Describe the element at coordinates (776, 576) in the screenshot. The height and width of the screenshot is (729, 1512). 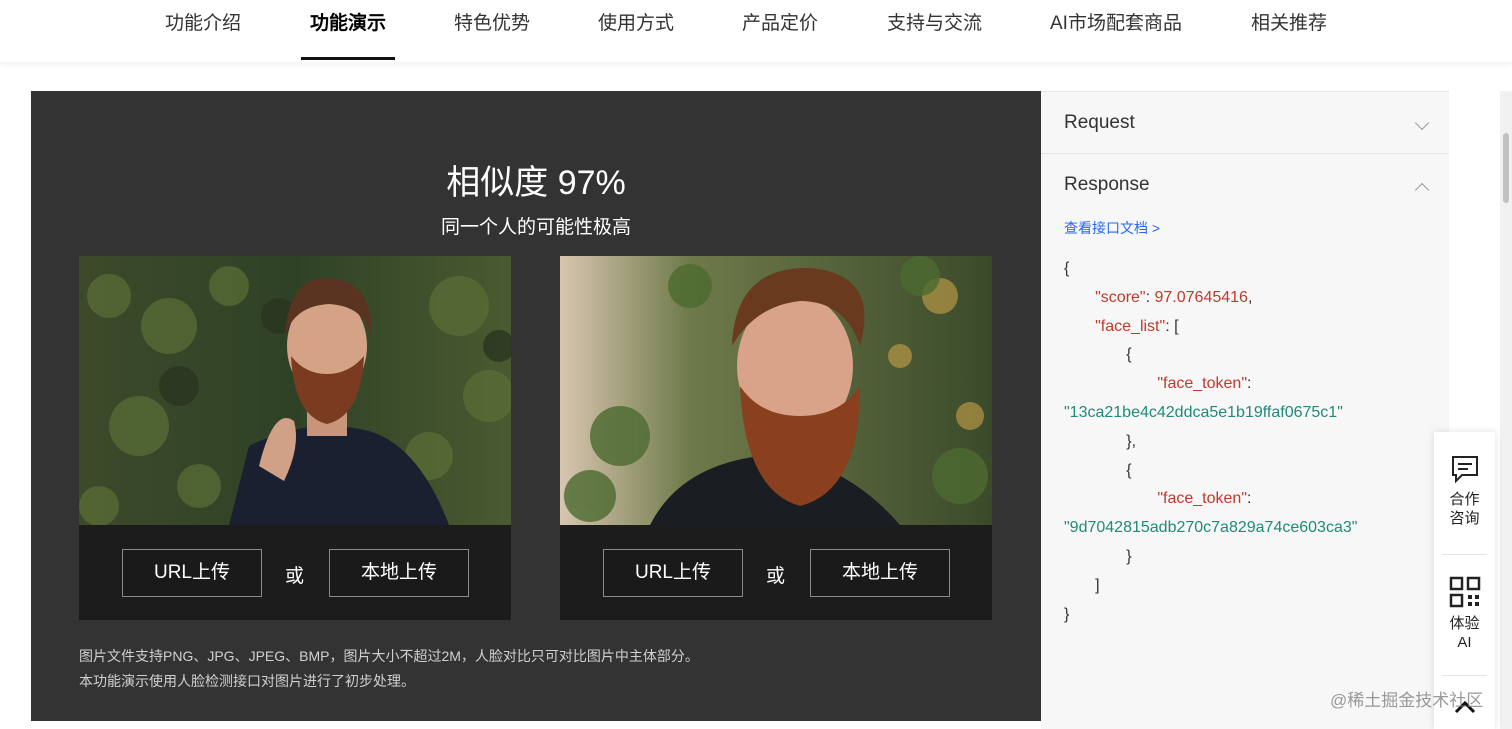
I see `or-label-right: 或` at that location.